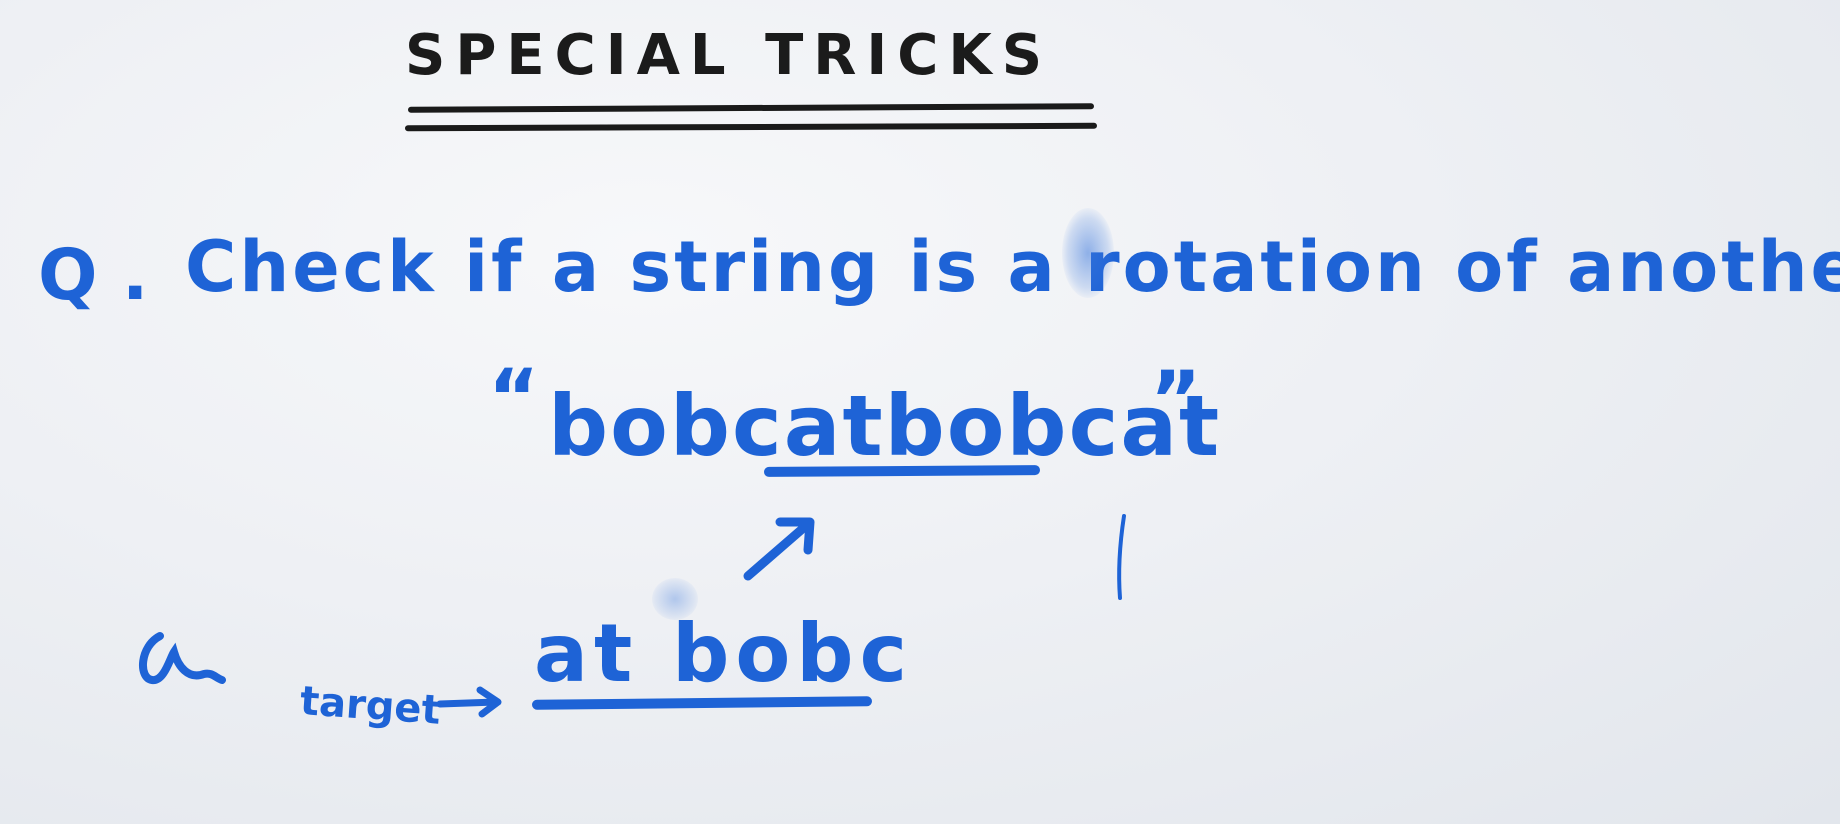  Describe the element at coordinates (702, 703) in the screenshot. I see `target-underline` at that location.